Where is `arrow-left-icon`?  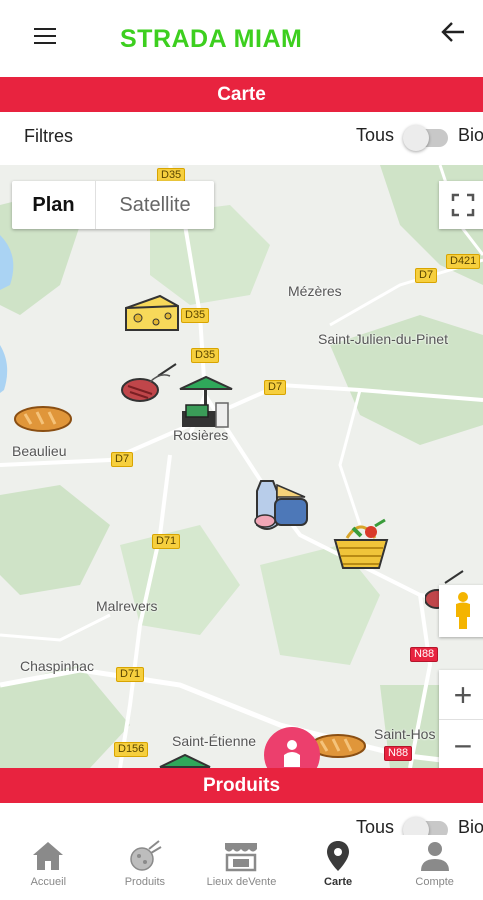
arrow-left-icon is located at coordinates (453, 35).